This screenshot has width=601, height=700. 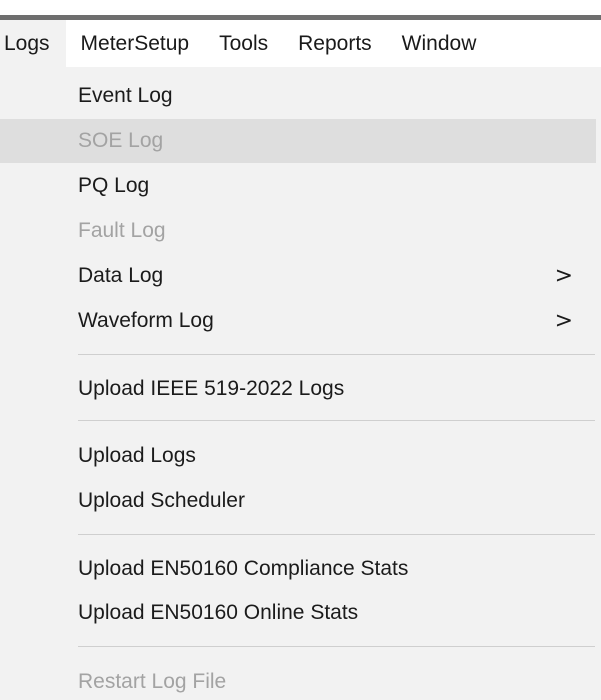 What do you see at coordinates (300, 276) in the screenshot?
I see `menu-item-data-log: Data Log >` at bounding box center [300, 276].